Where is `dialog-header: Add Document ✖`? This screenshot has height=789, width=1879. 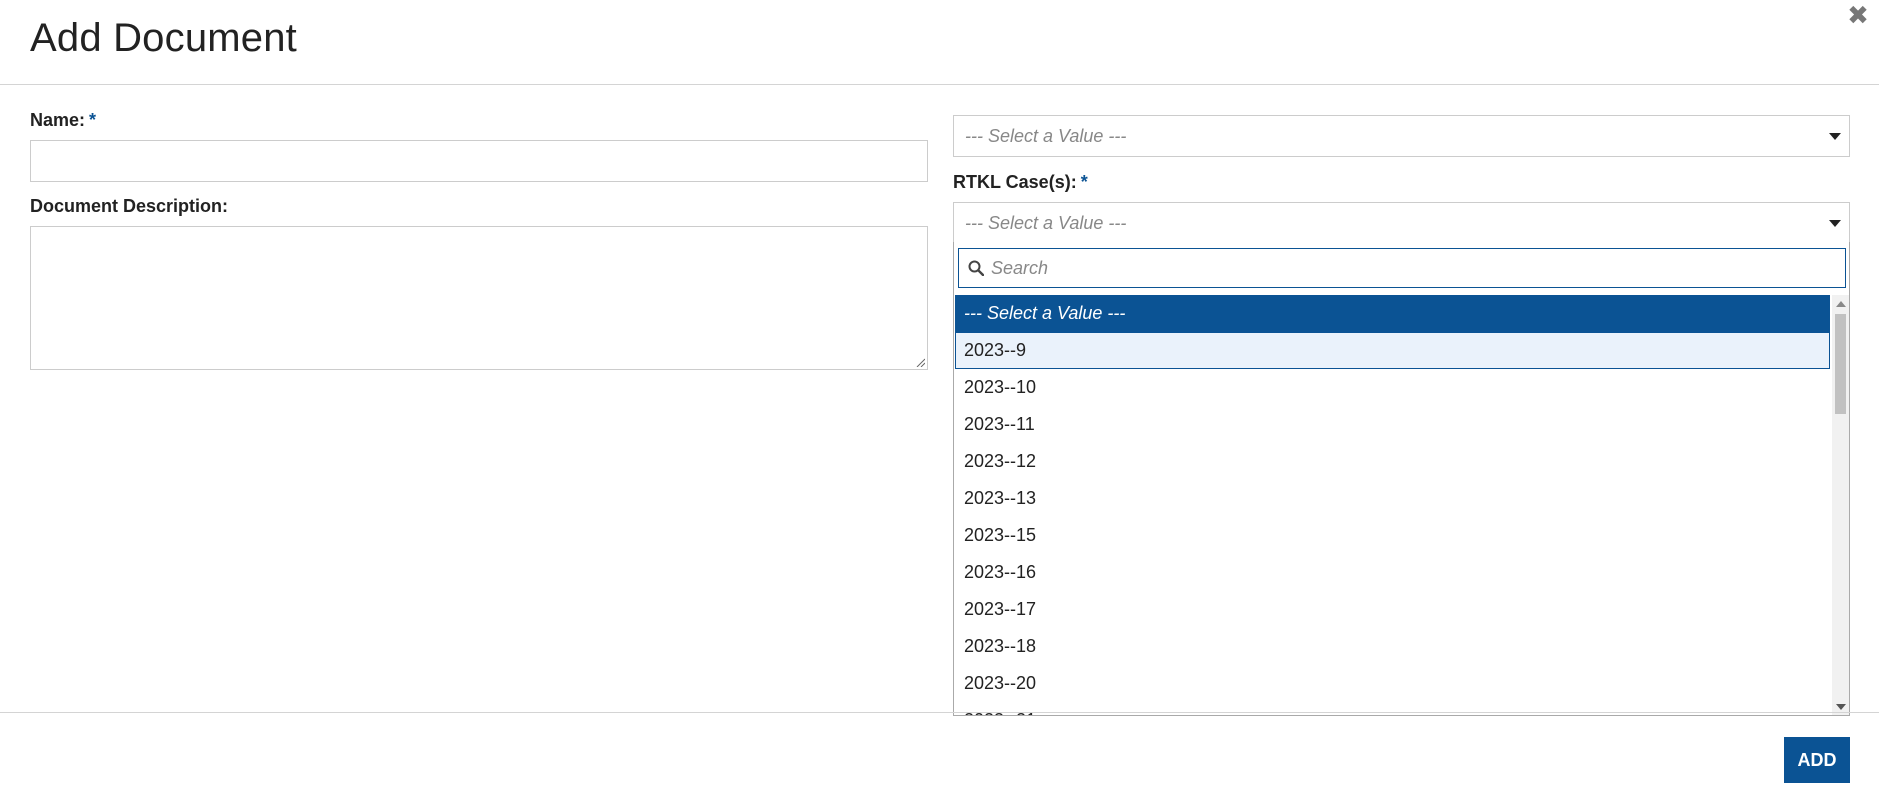 dialog-header: Add Document ✖ is located at coordinates (939, 42).